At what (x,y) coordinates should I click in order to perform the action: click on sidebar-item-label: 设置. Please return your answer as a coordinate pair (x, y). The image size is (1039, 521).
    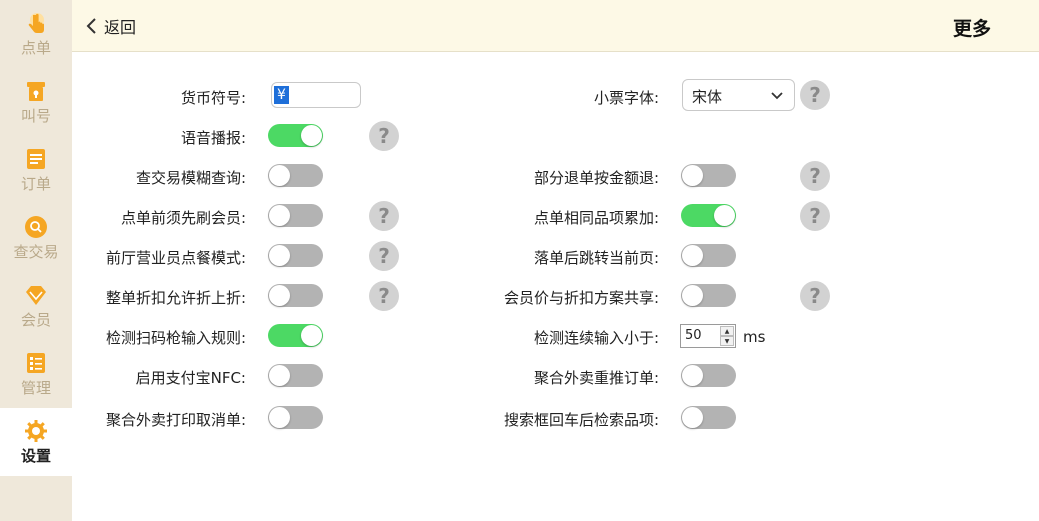
    Looking at the image, I should click on (35, 455).